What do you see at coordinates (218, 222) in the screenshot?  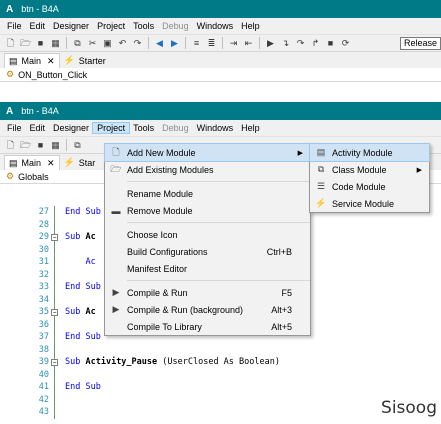 I see `menu-separator` at bounding box center [218, 222].